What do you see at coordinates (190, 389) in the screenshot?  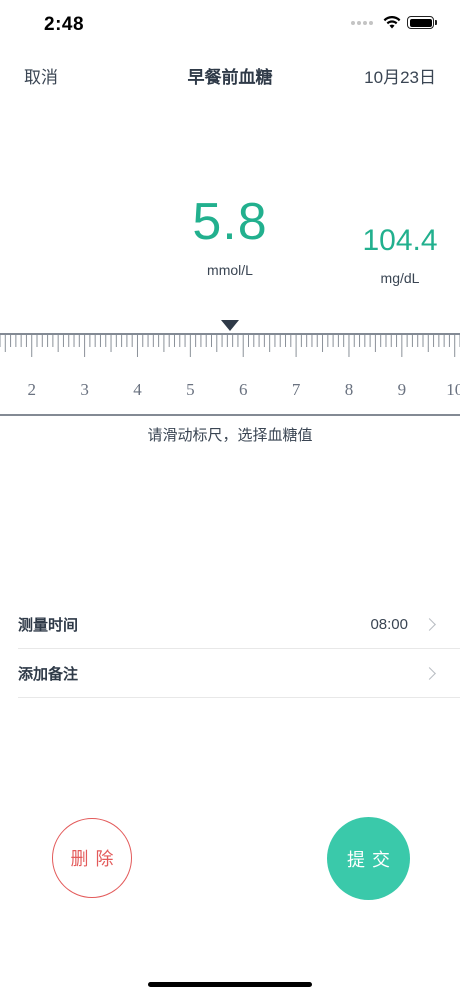 I see `ruler-label: 5` at bounding box center [190, 389].